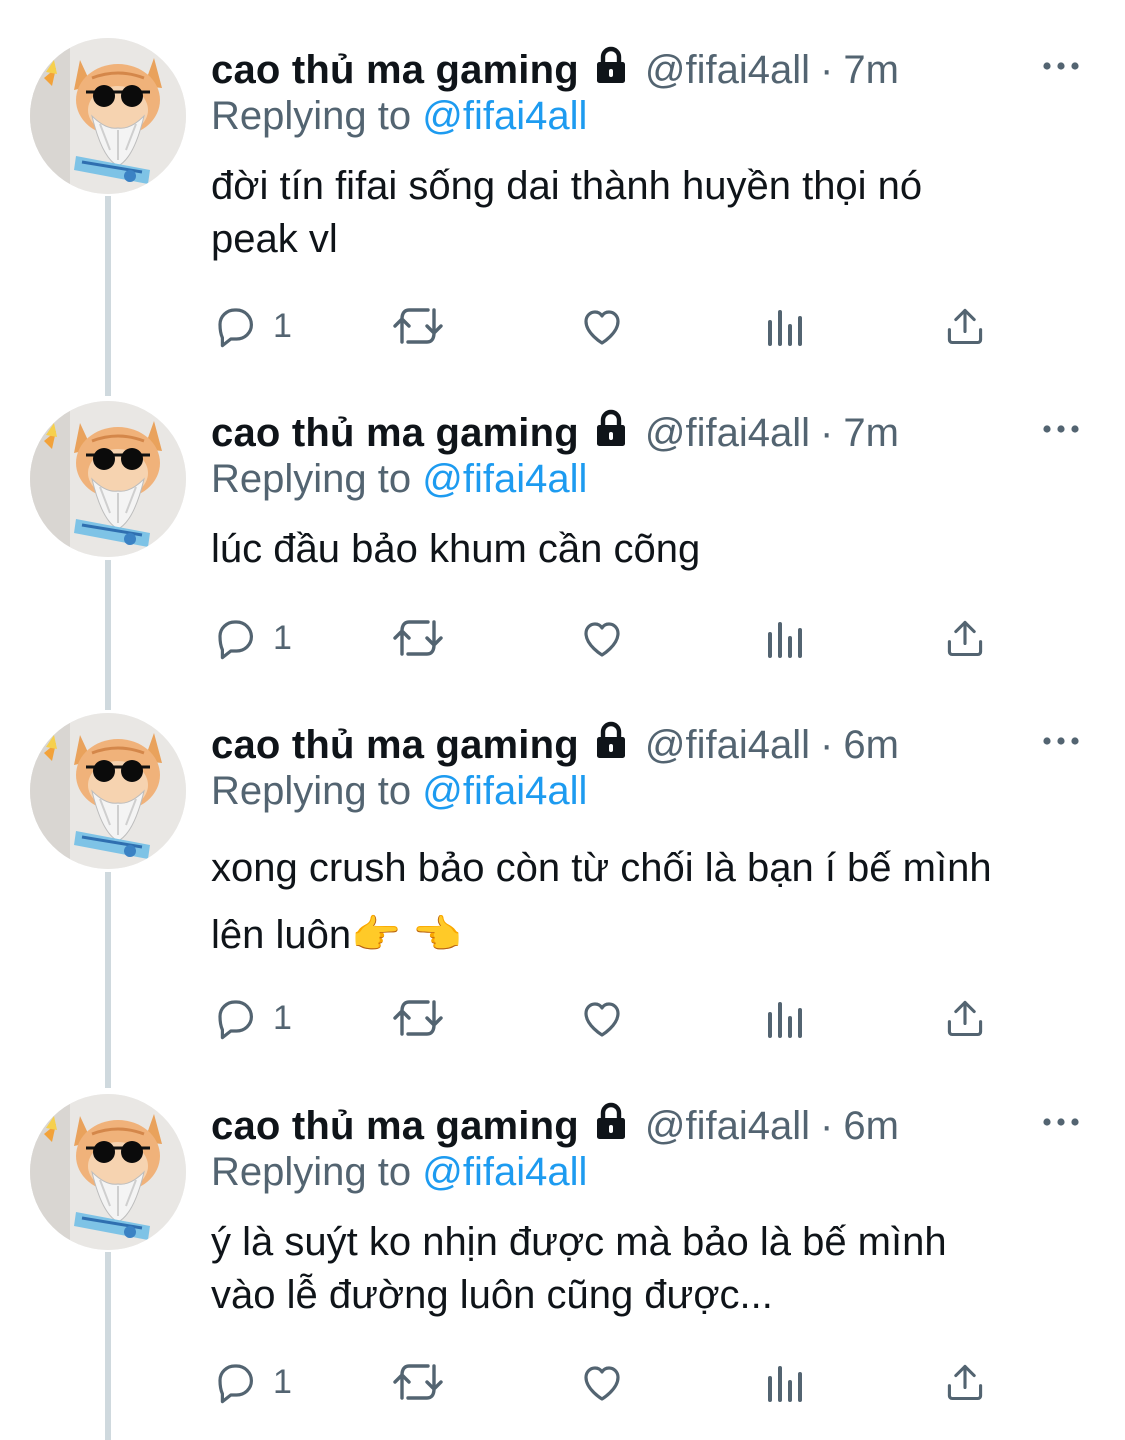  What do you see at coordinates (456, 549) in the screenshot?
I see `tweet-text: lúc đầu bảo khum cần cõng` at bounding box center [456, 549].